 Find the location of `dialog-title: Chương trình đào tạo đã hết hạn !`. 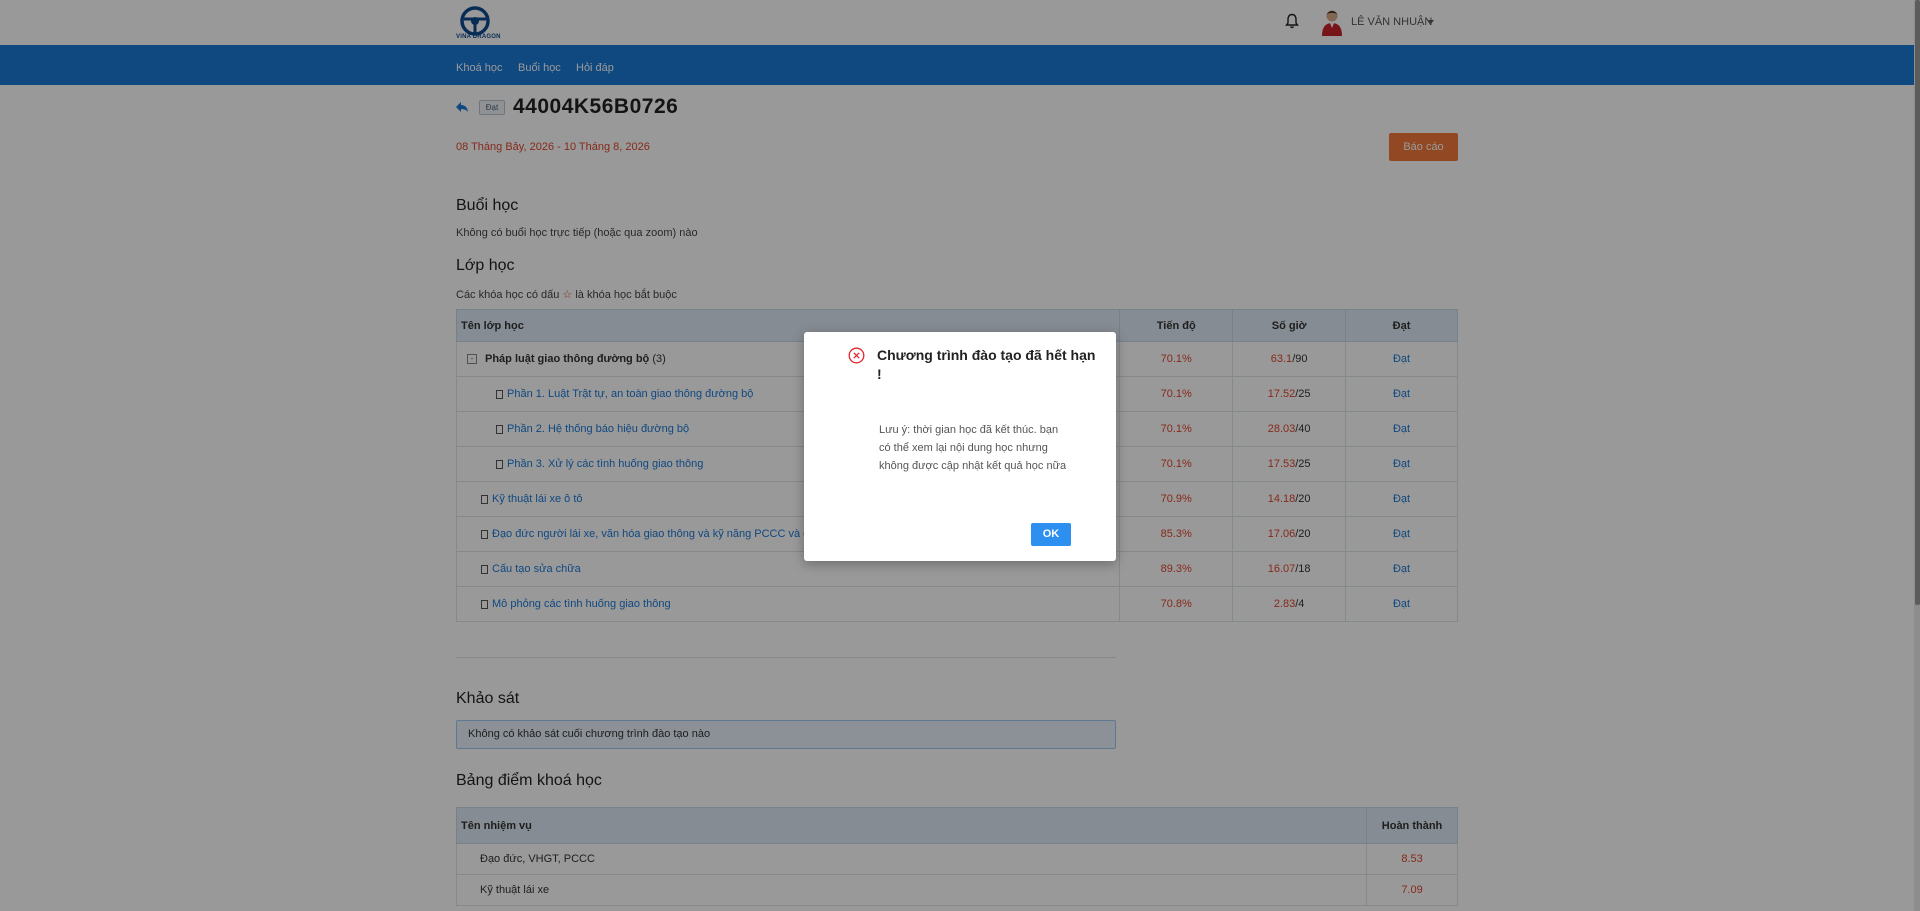

dialog-title: Chương trình đào tạo đã hết hạn ! is located at coordinates (986, 364).